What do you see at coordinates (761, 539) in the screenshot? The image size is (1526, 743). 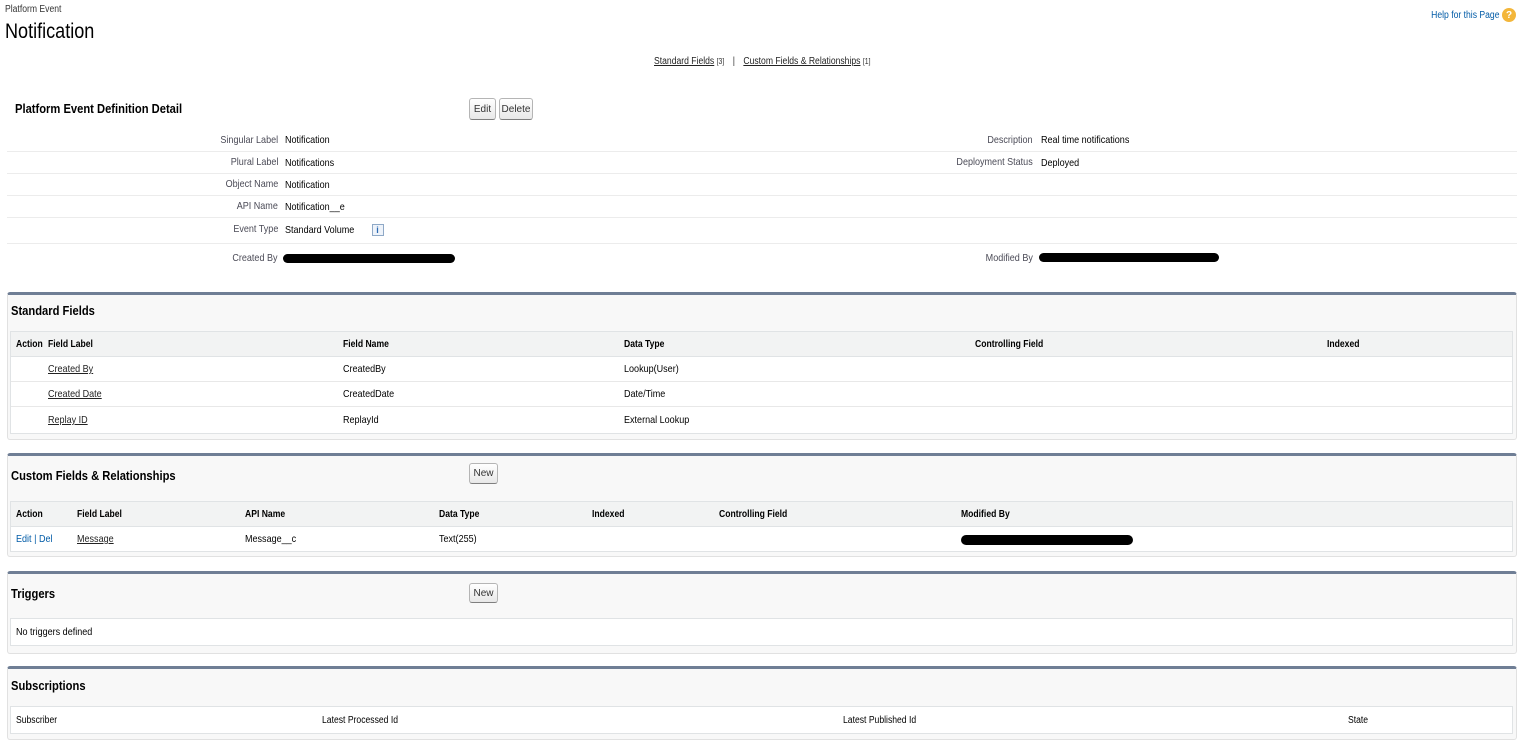 I see `table-row: Edit | Del Message Message__c Text(255)` at bounding box center [761, 539].